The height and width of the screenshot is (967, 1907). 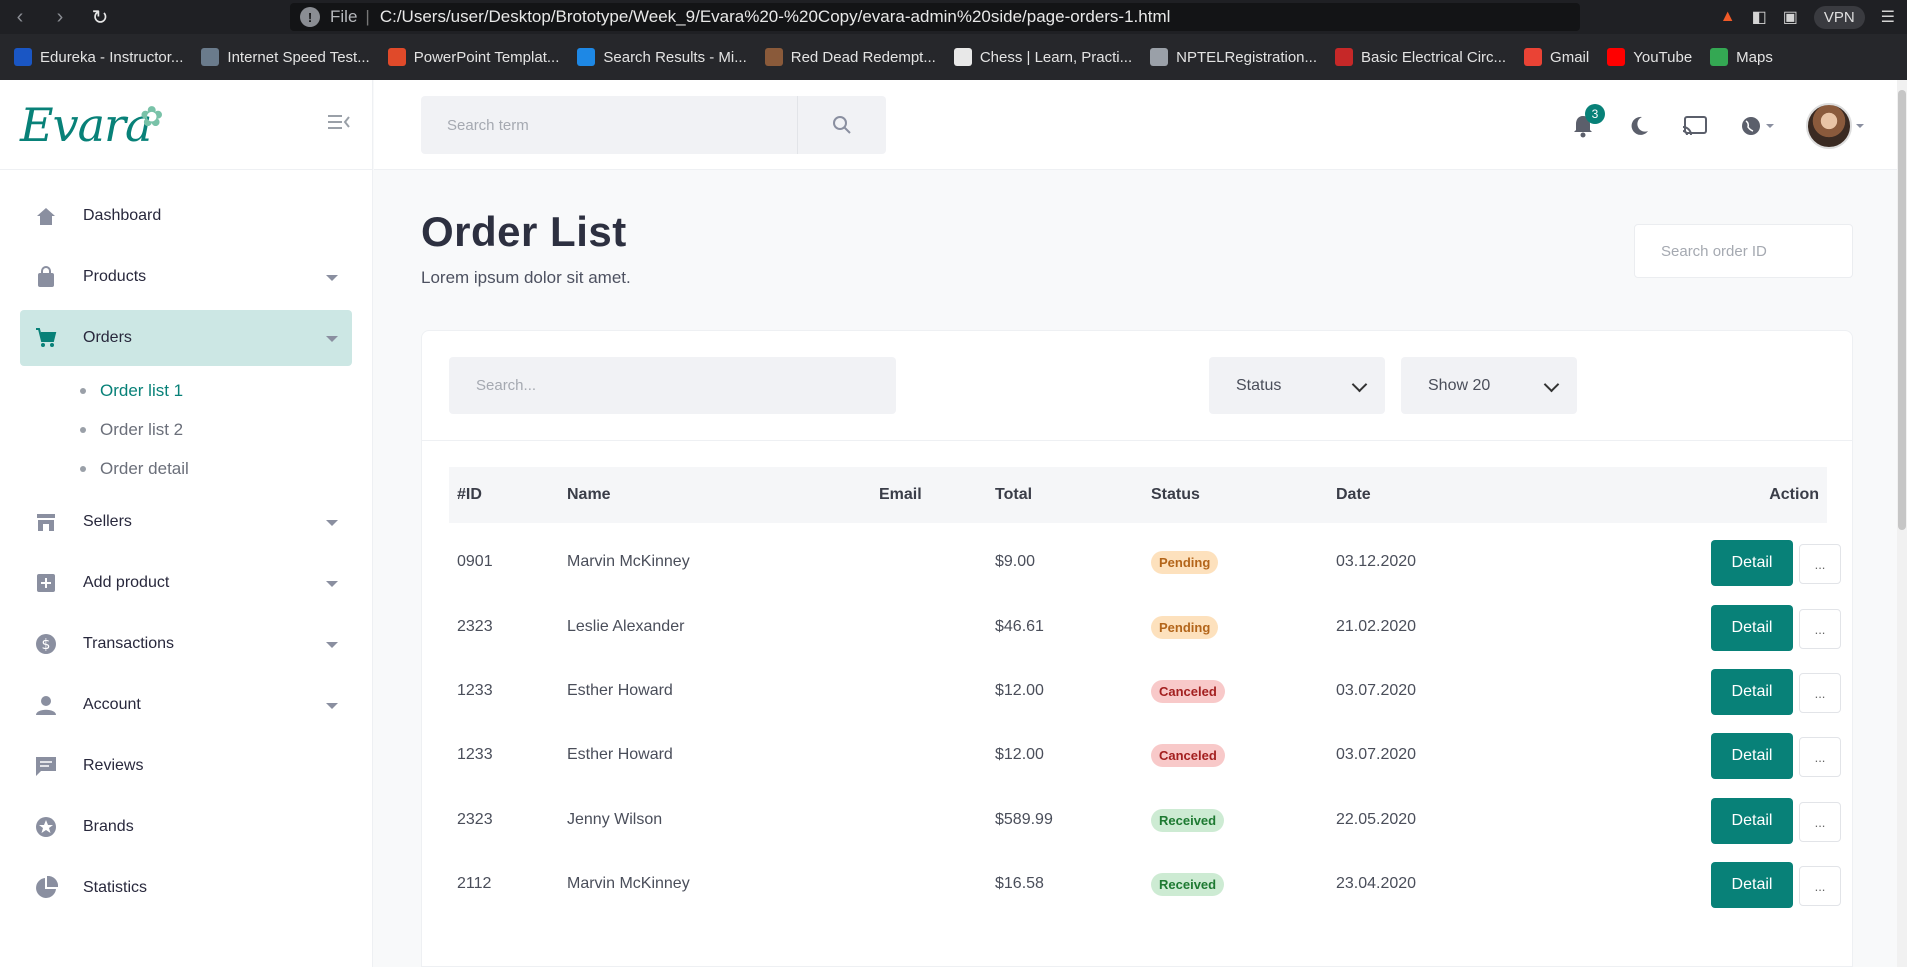 I want to click on sidebar-item-add-product: Add product, so click(x=186, y=583).